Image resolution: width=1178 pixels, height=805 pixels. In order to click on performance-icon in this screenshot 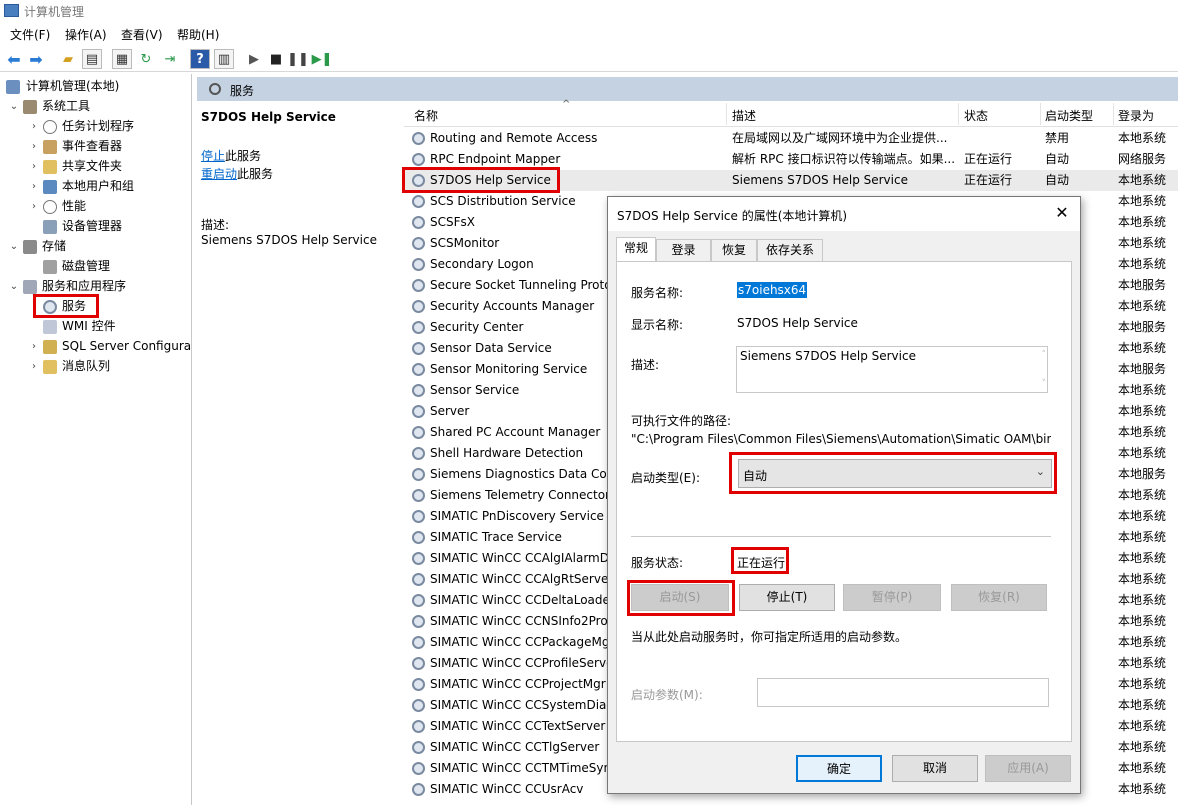, I will do `click(50, 207)`.